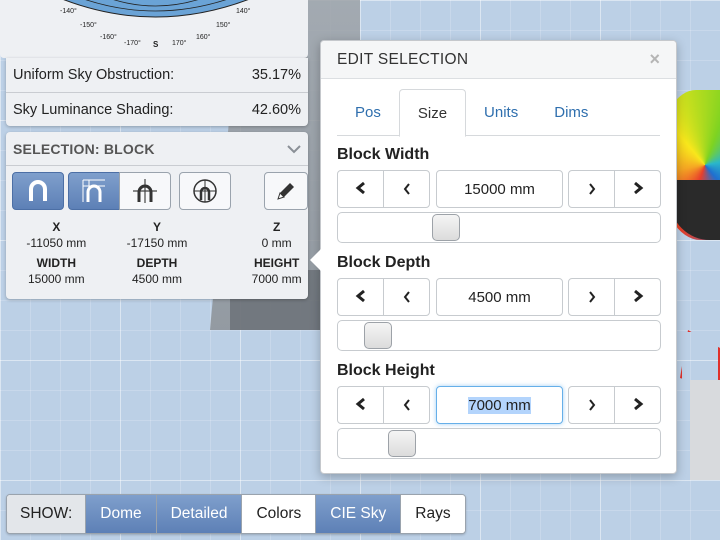  Describe the element at coordinates (499, 335) in the screenshot. I see `block-depth-slider` at that location.